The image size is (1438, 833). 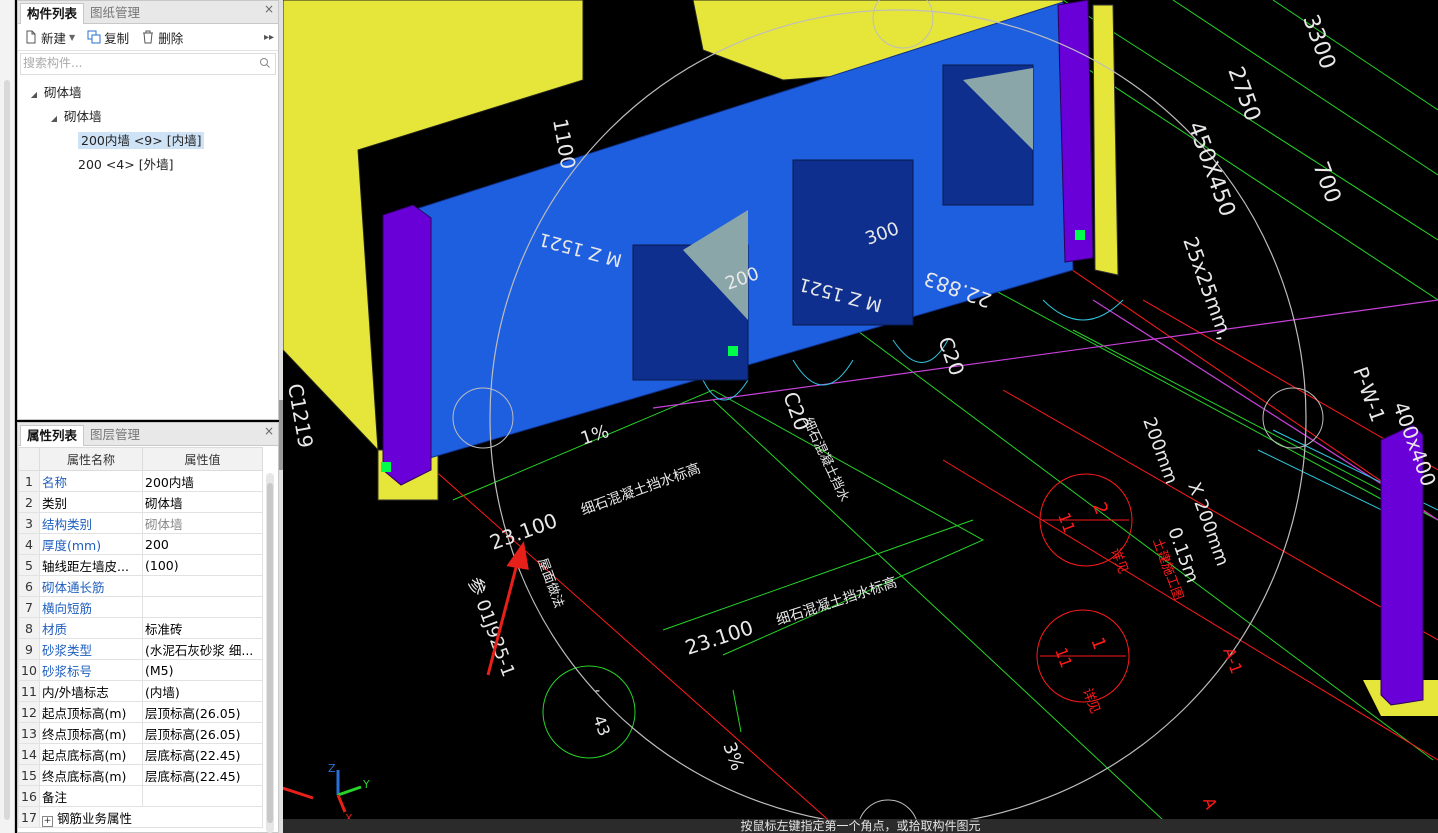 What do you see at coordinates (140, 691) in the screenshot?
I see `table-row: 11 内/外墙标志 (内墙)` at bounding box center [140, 691].